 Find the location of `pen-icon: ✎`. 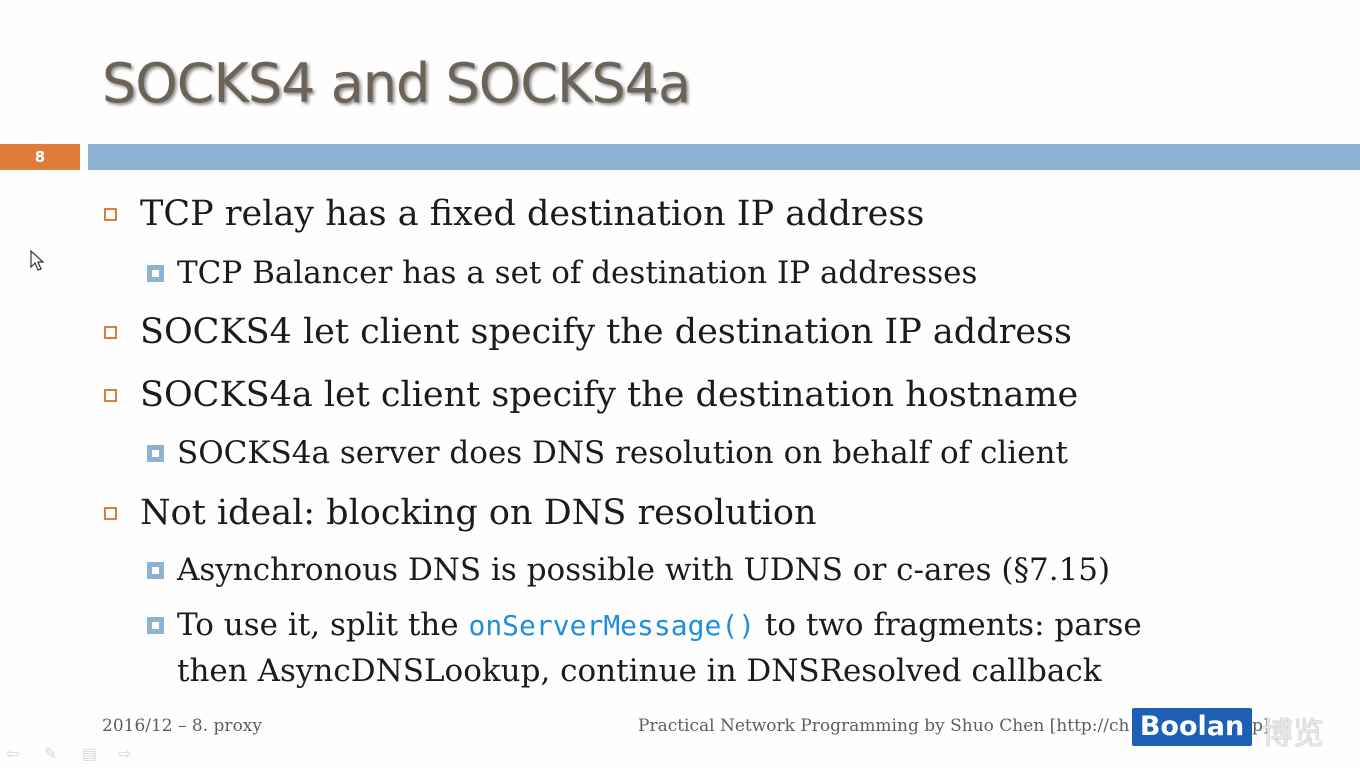

pen-icon: ✎ is located at coordinates (50, 753).